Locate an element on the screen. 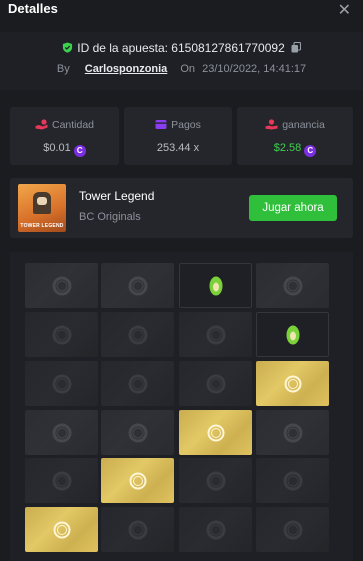 The height and width of the screenshot is (561, 363). bet-id: ID de la apuesta: 61508127861770092 is located at coordinates (181, 48).